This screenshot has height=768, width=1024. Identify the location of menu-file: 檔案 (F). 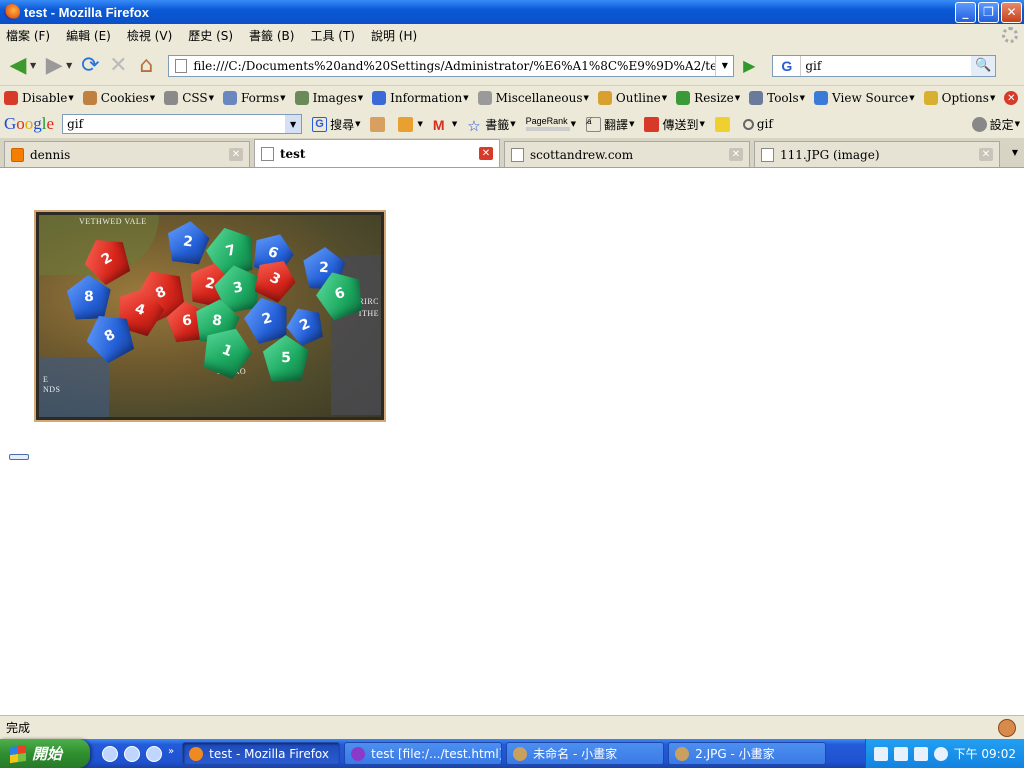
(28, 35).